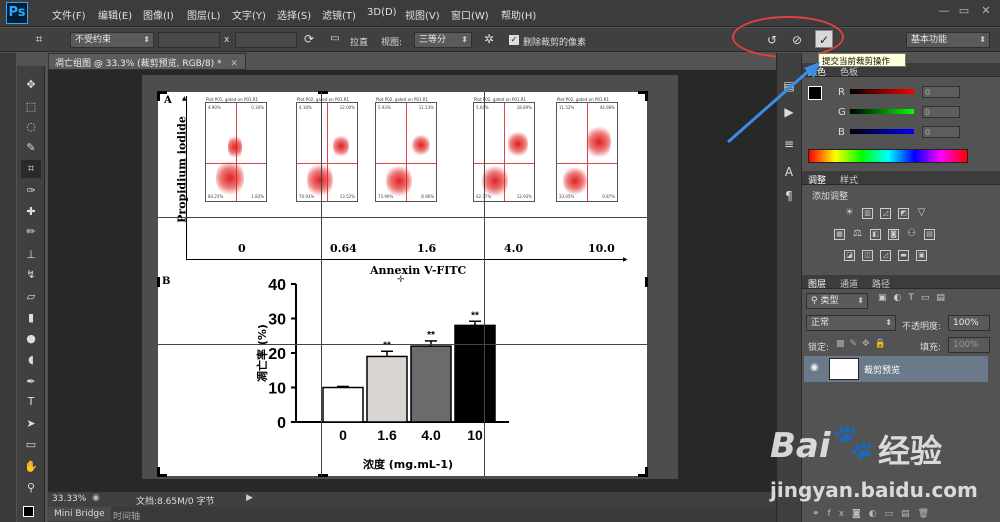 This screenshot has width=1000, height=522. Describe the element at coordinates (470, 14) in the screenshot. I see `menu-window: 窗口(W)` at that location.